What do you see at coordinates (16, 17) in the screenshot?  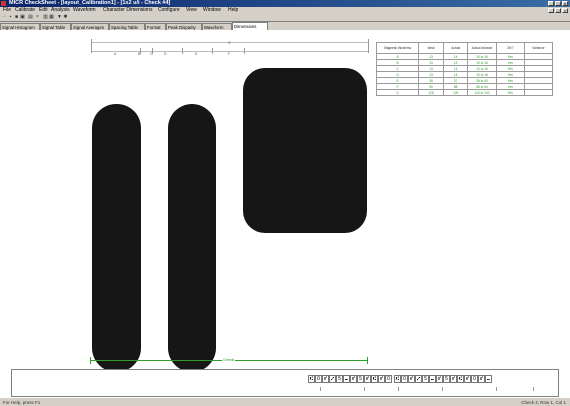 I see `save-icon: ■` at bounding box center [16, 17].